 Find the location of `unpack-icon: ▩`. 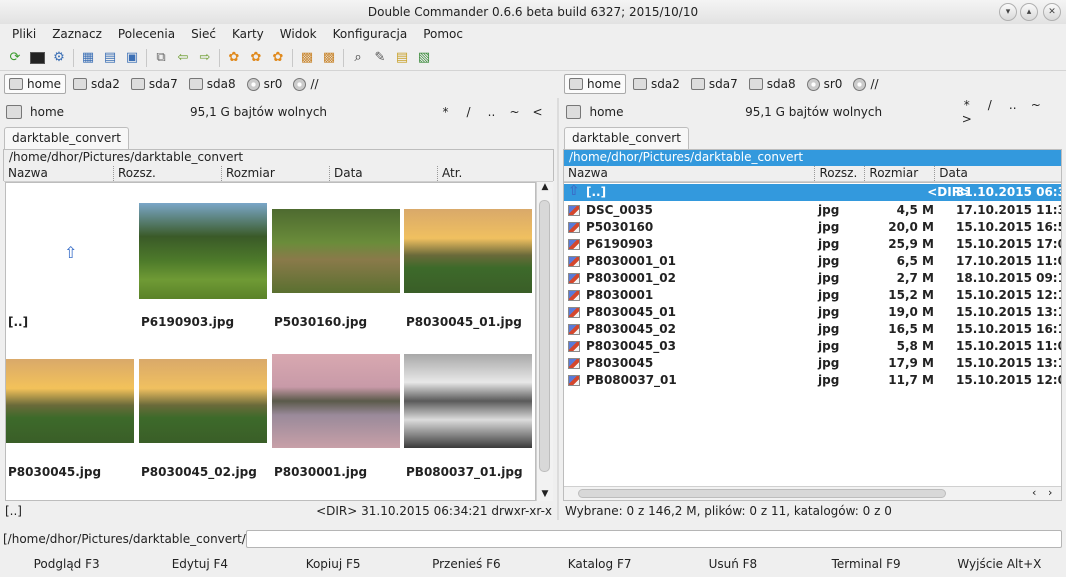

unpack-icon: ▩ is located at coordinates (329, 58).